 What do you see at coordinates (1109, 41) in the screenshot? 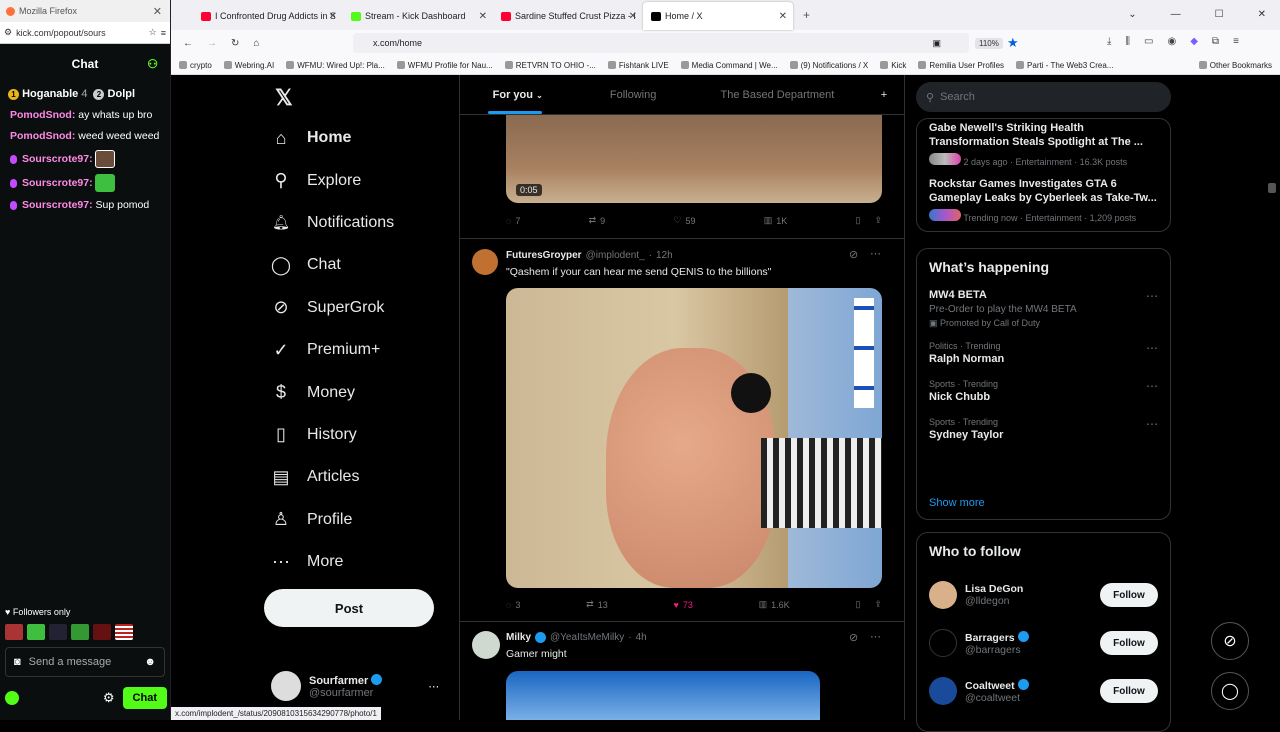
I see `download-icon: ⤓` at bounding box center [1109, 41].